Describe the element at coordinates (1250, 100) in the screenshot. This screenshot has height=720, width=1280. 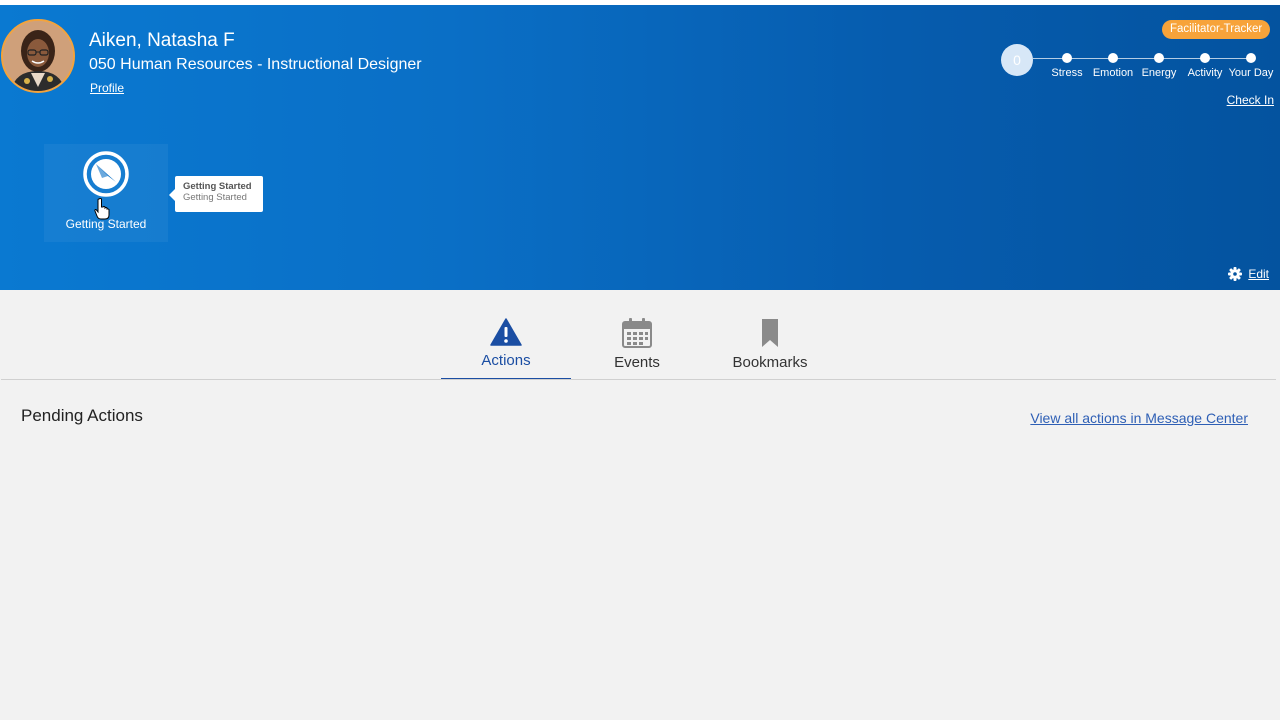
I see `check-in-link: Check In` at that location.